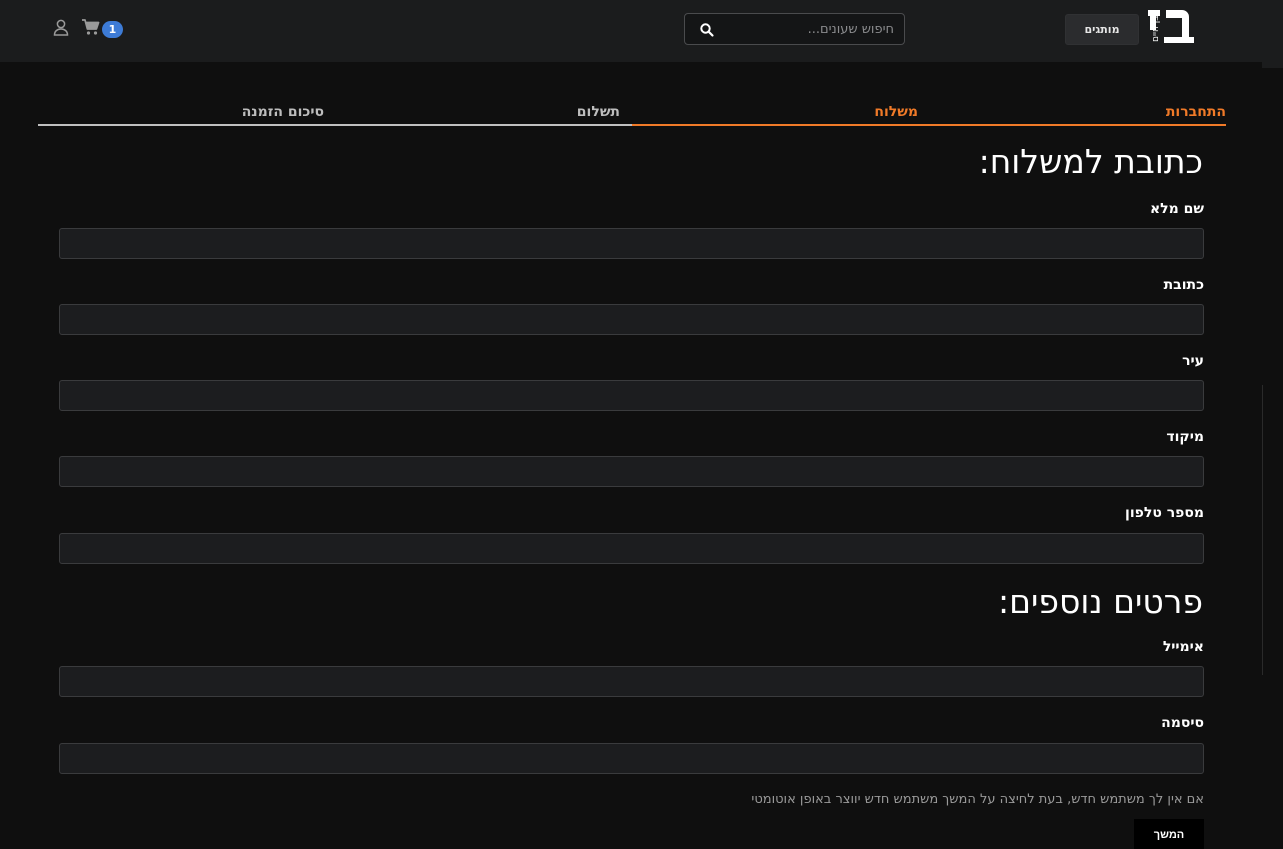 The height and width of the screenshot is (849, 1283). What do you see at coordinates (1156, 29) in the screenshot?
I see `logo-subtext: בן חיים` at bounding box center [1156, 29].